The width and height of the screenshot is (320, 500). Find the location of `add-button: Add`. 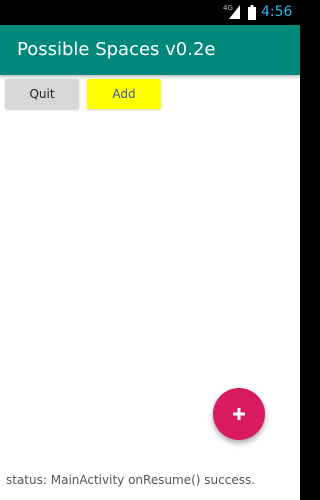

add-button: Add is located at coordinates (124, 94).